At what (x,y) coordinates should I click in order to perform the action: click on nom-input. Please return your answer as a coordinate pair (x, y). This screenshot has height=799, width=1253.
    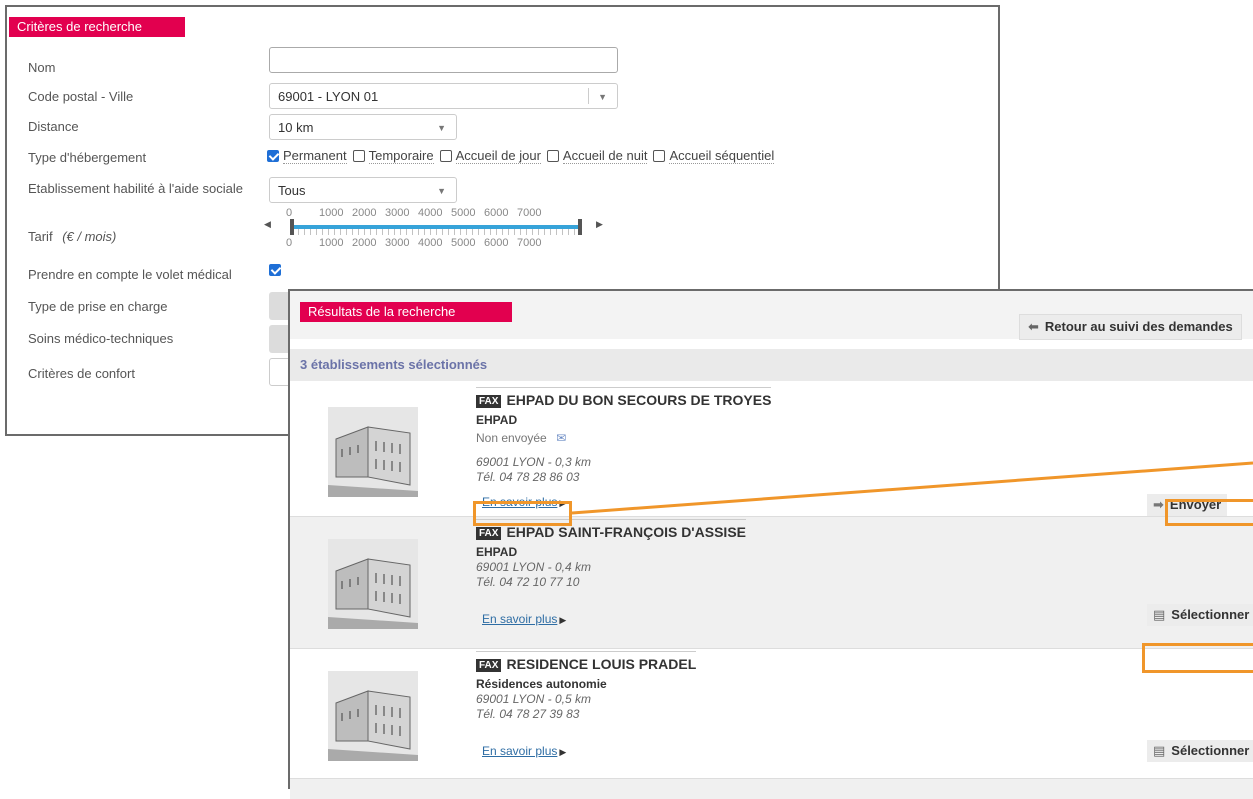
    Looking at the image, I should click on (443, 60).